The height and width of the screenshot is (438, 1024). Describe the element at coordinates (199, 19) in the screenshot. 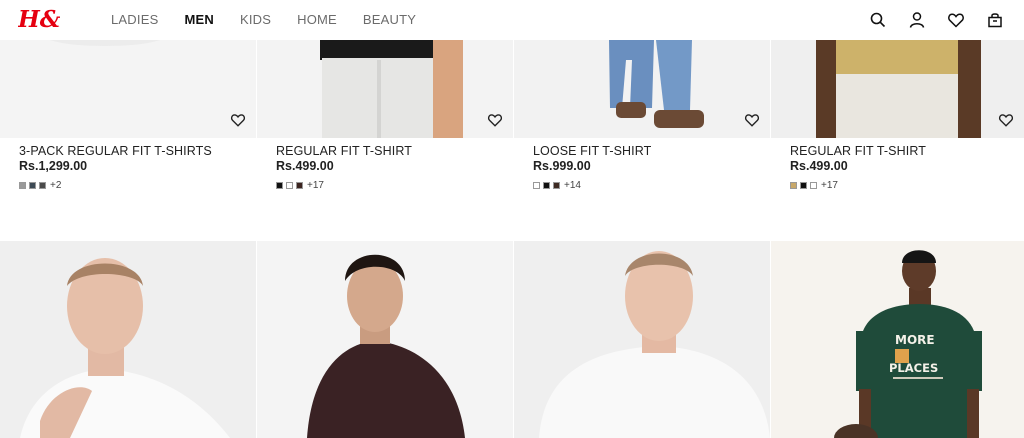

I see `nav-men: MEN` at that location.